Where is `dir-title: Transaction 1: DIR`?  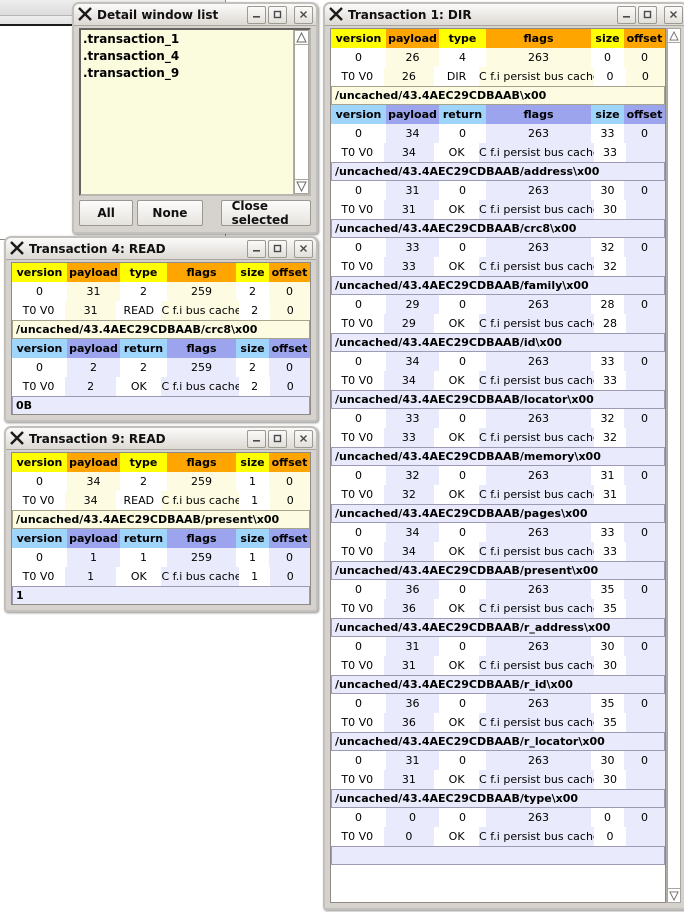 dir-title: Transaction 1: DIR is located at coordinates (410, 14).